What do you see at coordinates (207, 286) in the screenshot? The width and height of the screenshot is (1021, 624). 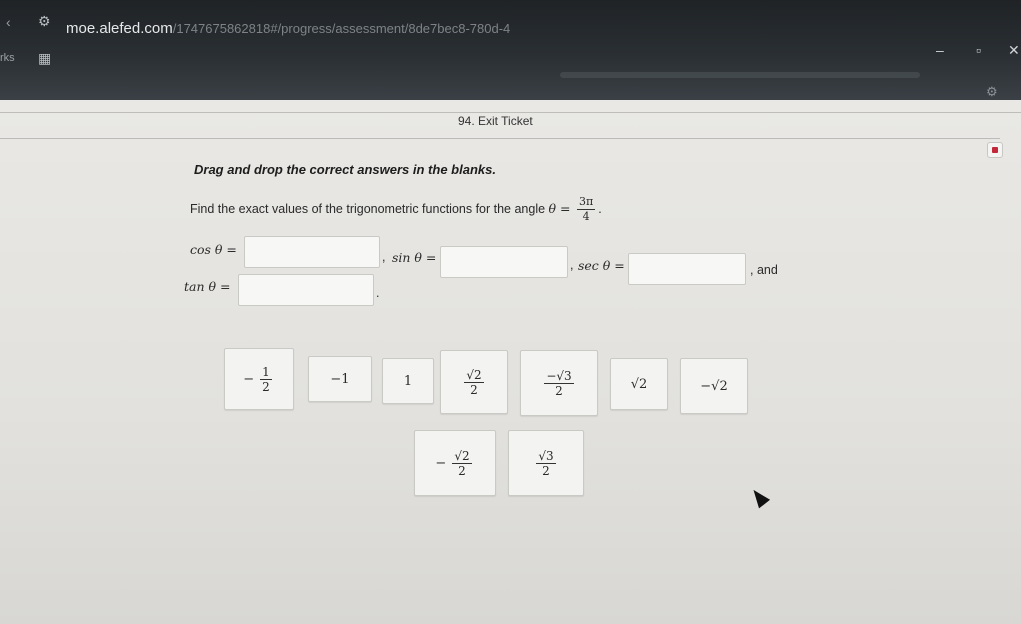 I see `tan-label: tan θ =` at bounding box center [207, 286].